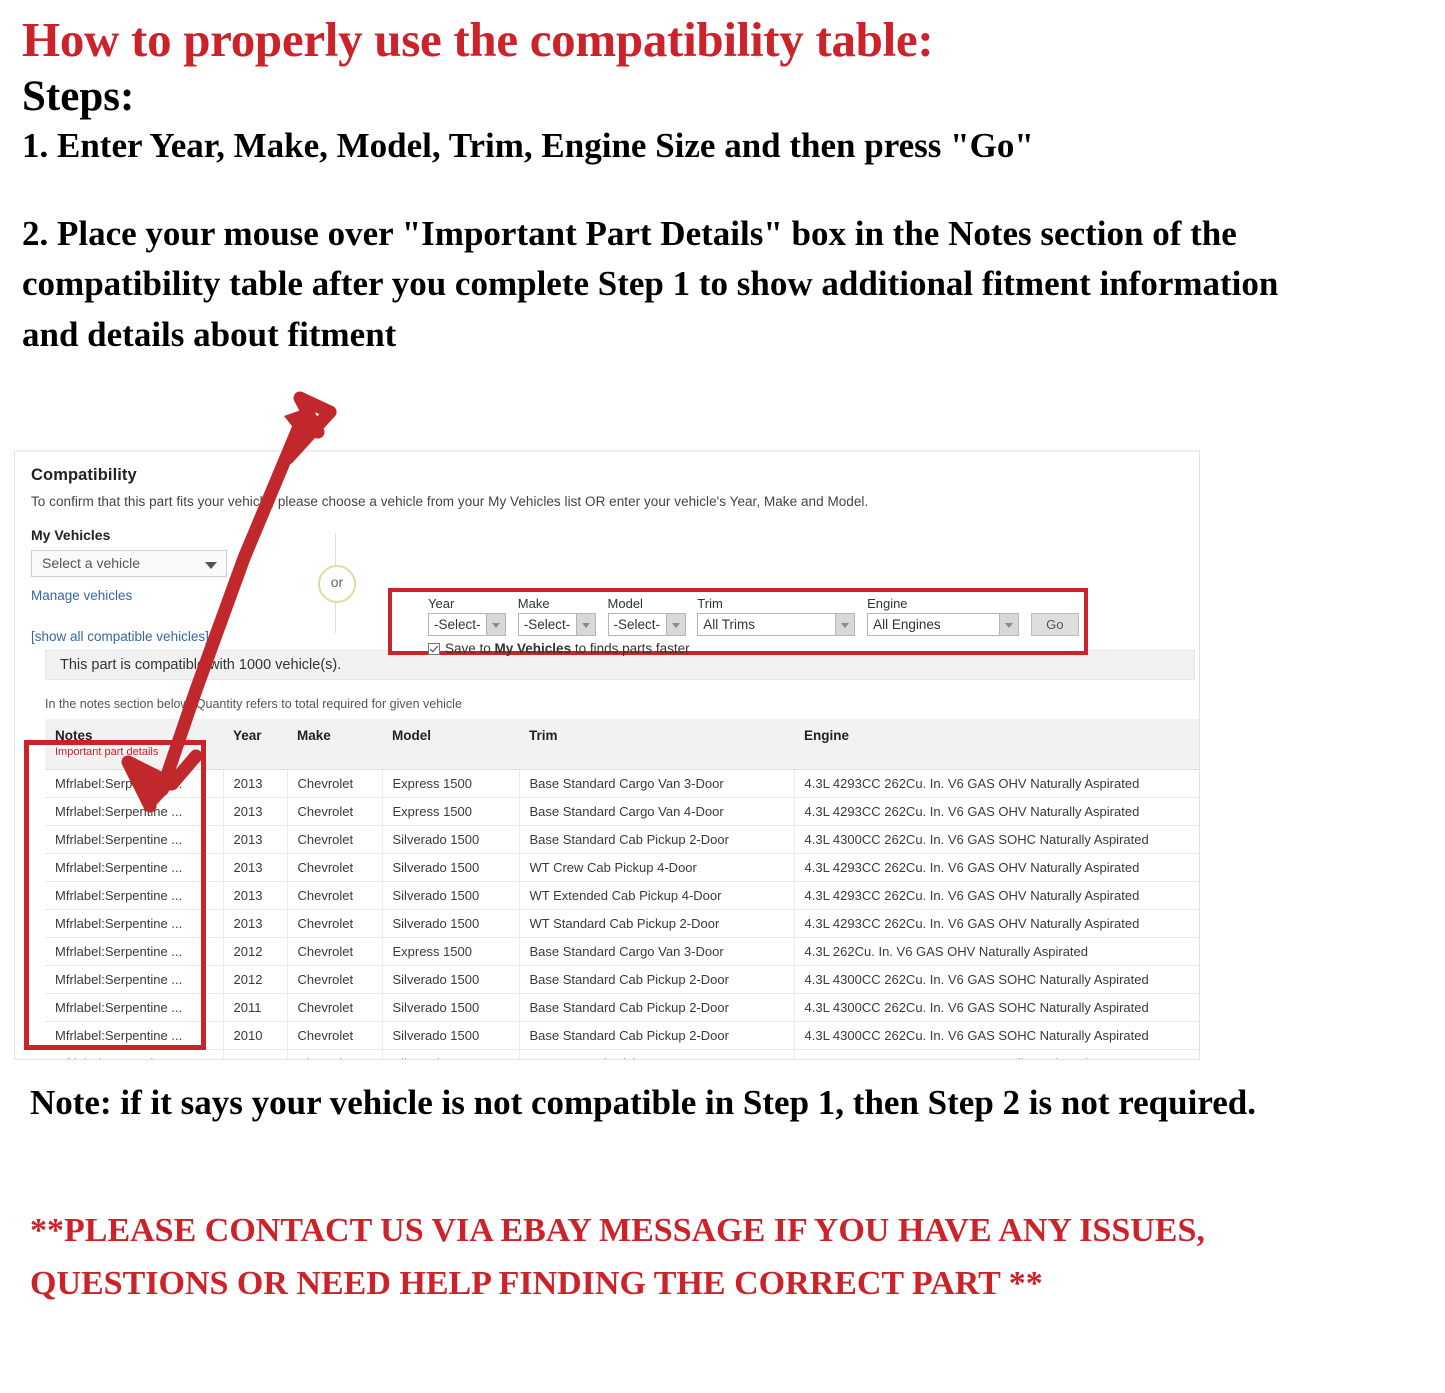 Image resolution: width=1445 pixels, height=1393 pixels. I want to click on header-notes-sublabel: Important part details, so click(107, 752).